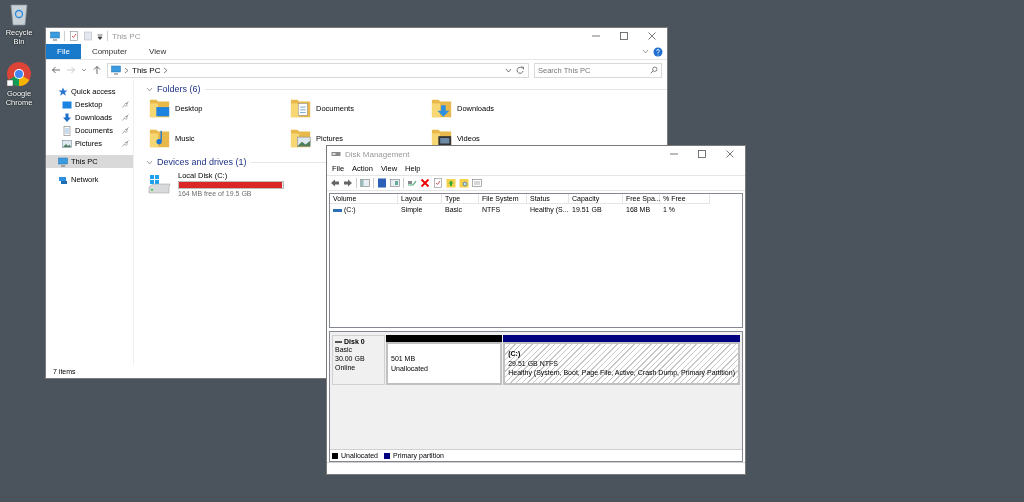  Describe the element at coordinates (63, 91) in the screenshot. I see `star-icon` at that location.